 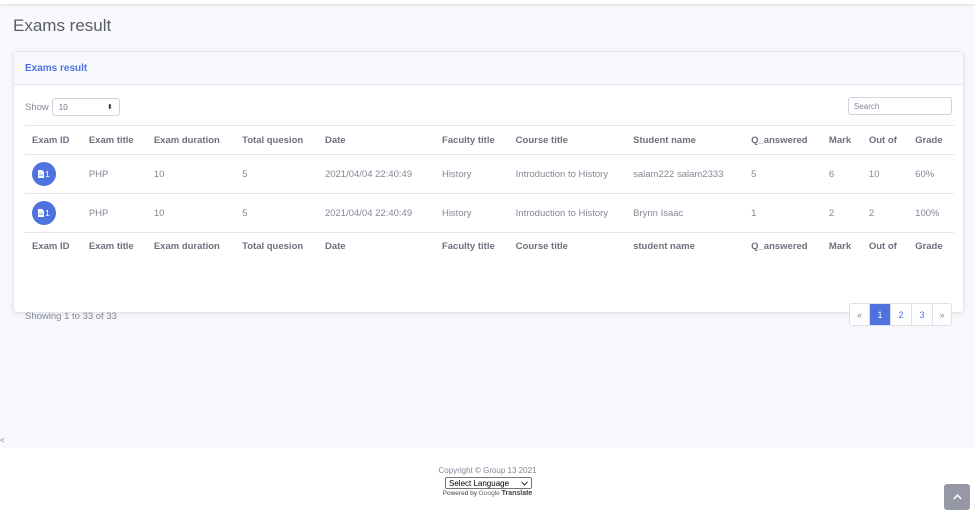 I want to click on header-mark: Mark, so click(x=841, y=140).